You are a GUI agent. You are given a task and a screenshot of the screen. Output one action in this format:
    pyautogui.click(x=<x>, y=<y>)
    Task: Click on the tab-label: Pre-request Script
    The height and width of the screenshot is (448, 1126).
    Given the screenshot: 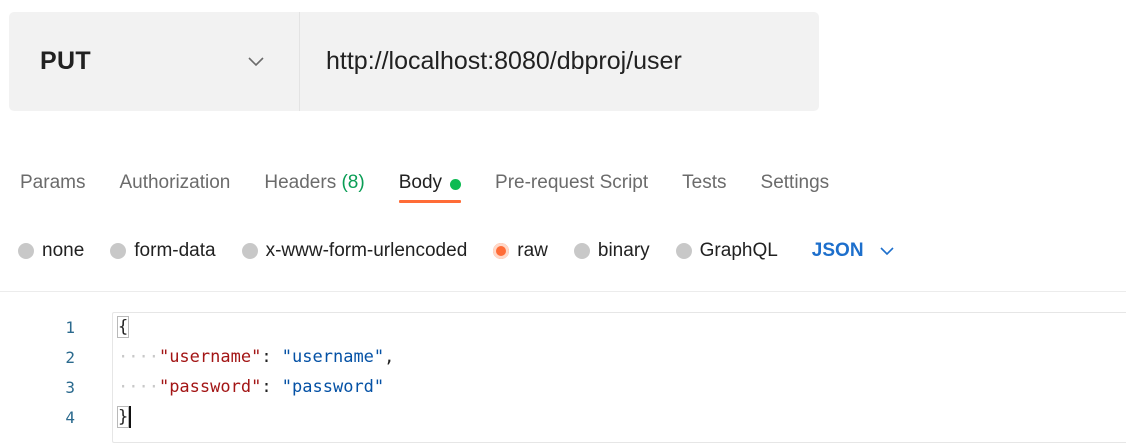 What is the action you would take?
    pyautogui.click(x=572, y=182)
    